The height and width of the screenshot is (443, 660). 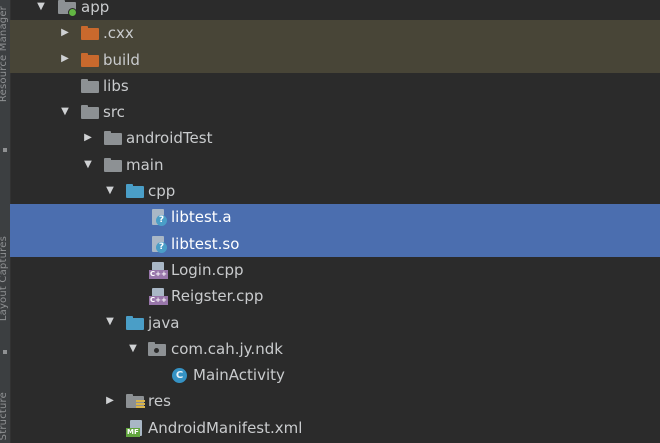 What do you see at coordinates (335, 270) in the screenshot?
I see `tree-row-login-cpp: C++ Login.cpp` at bounding box center [335, 270].